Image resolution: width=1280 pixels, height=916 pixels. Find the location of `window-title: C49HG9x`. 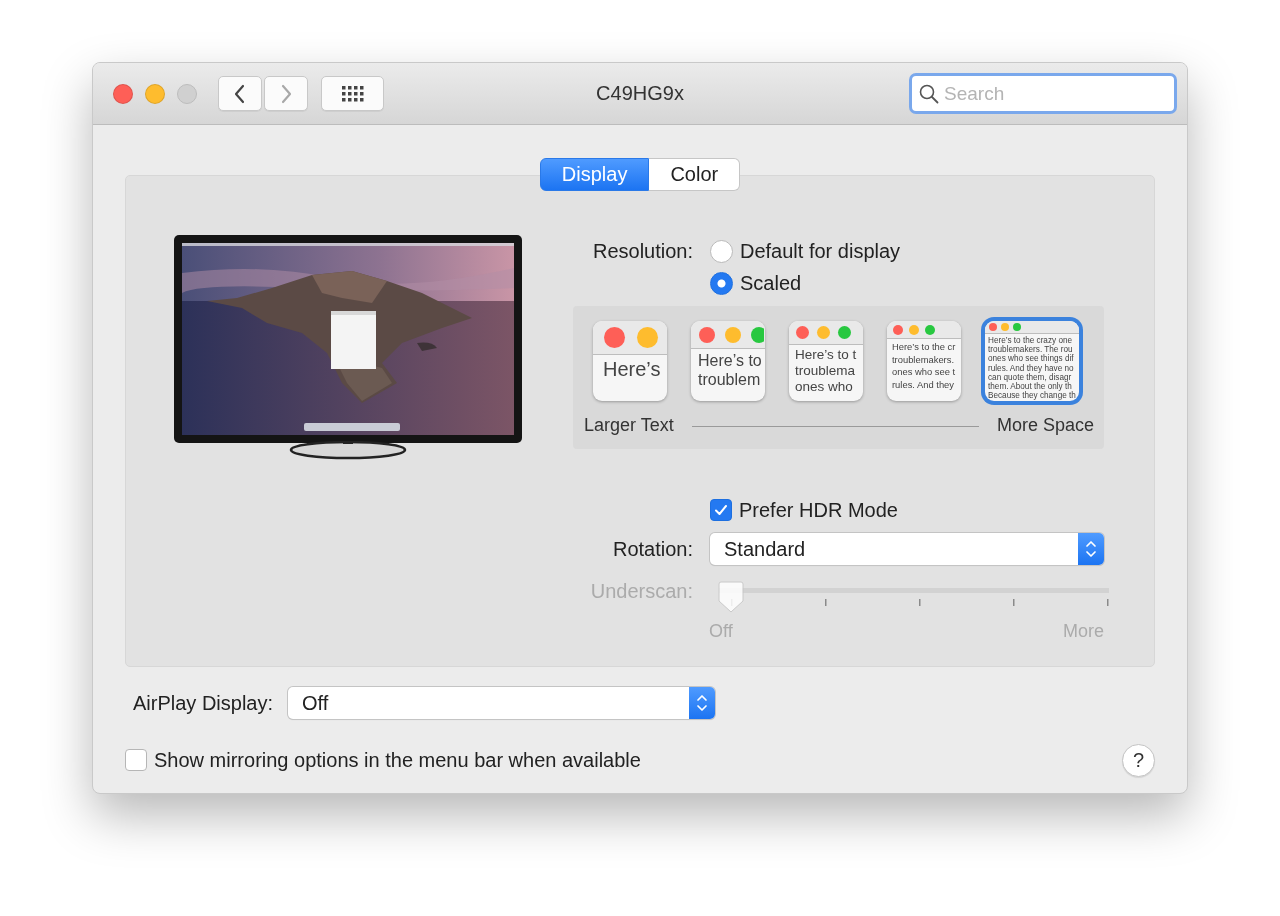

window-title: C49HG9x is located at coordinates (640, 93).